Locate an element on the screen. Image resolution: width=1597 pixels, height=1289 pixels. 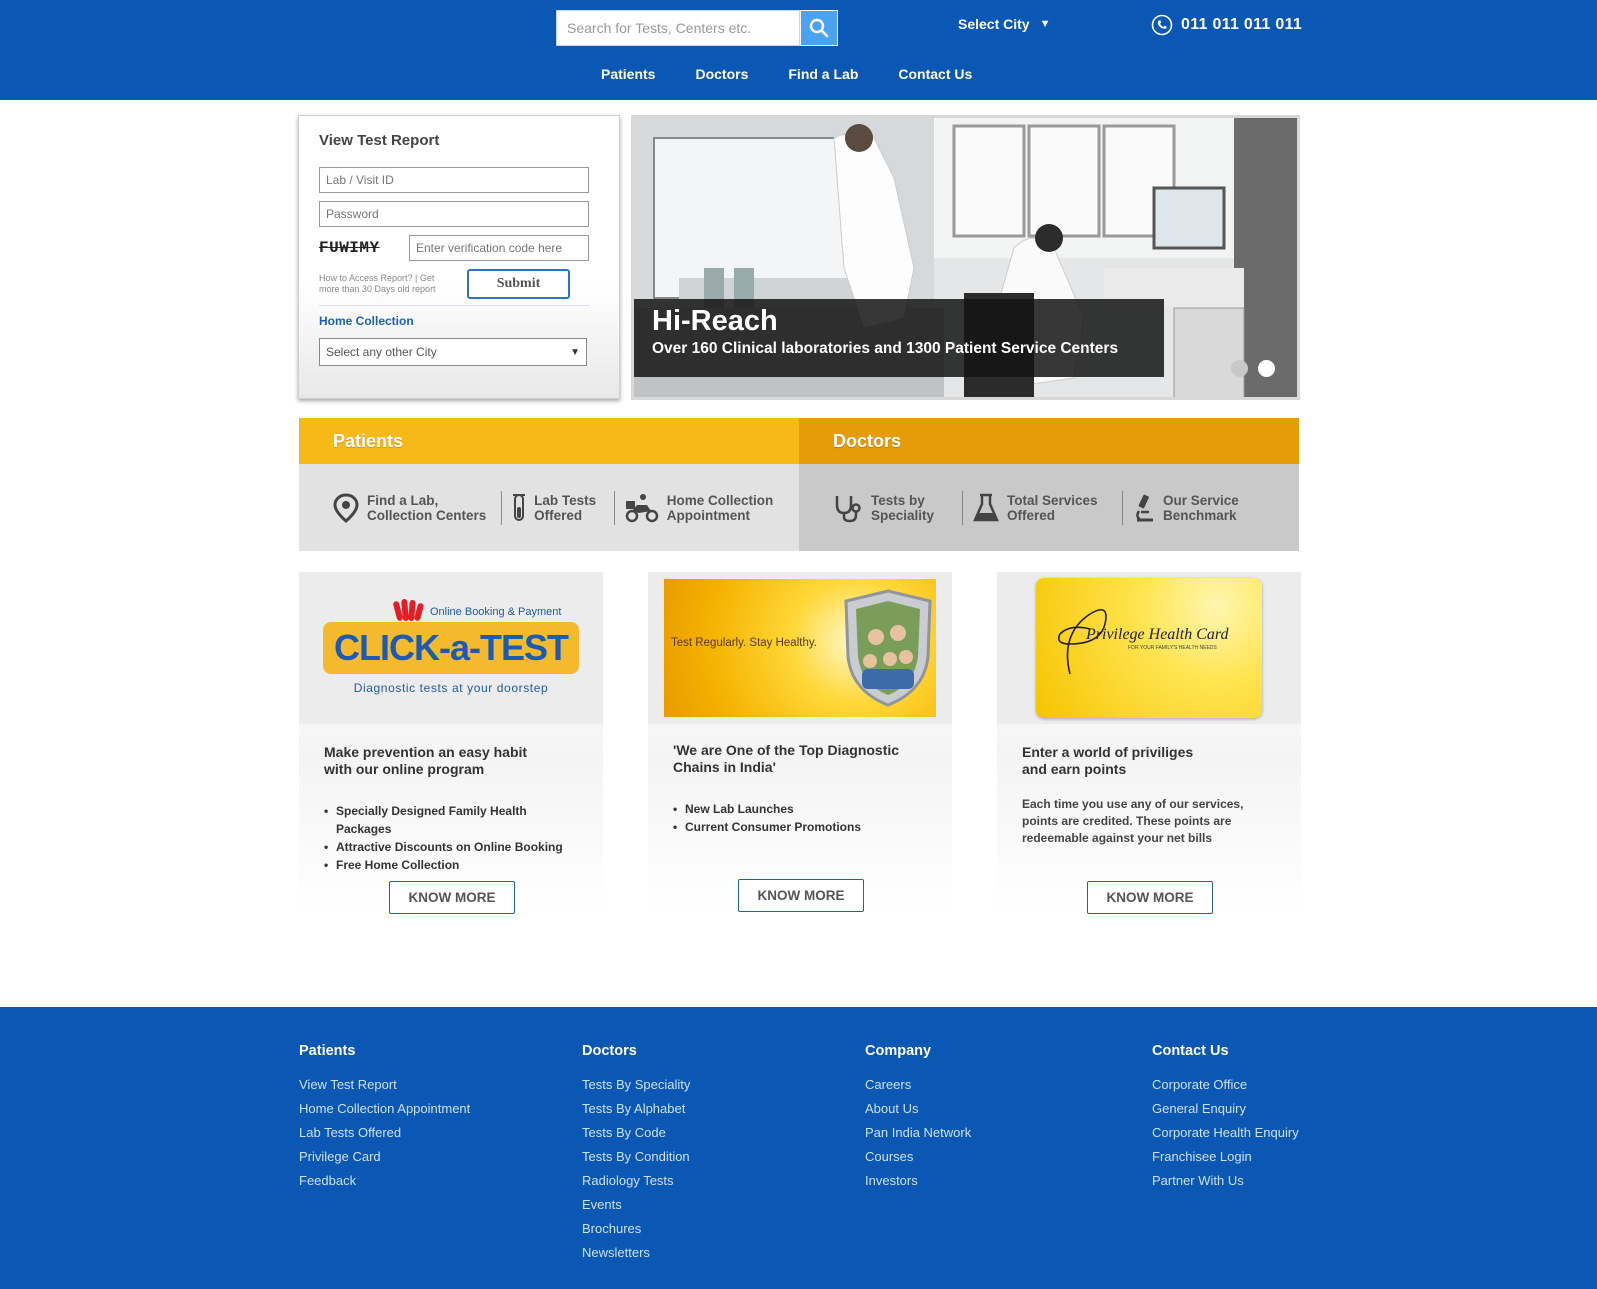
doctors-band-title: Doctors is located at coordinates (1049, 441).